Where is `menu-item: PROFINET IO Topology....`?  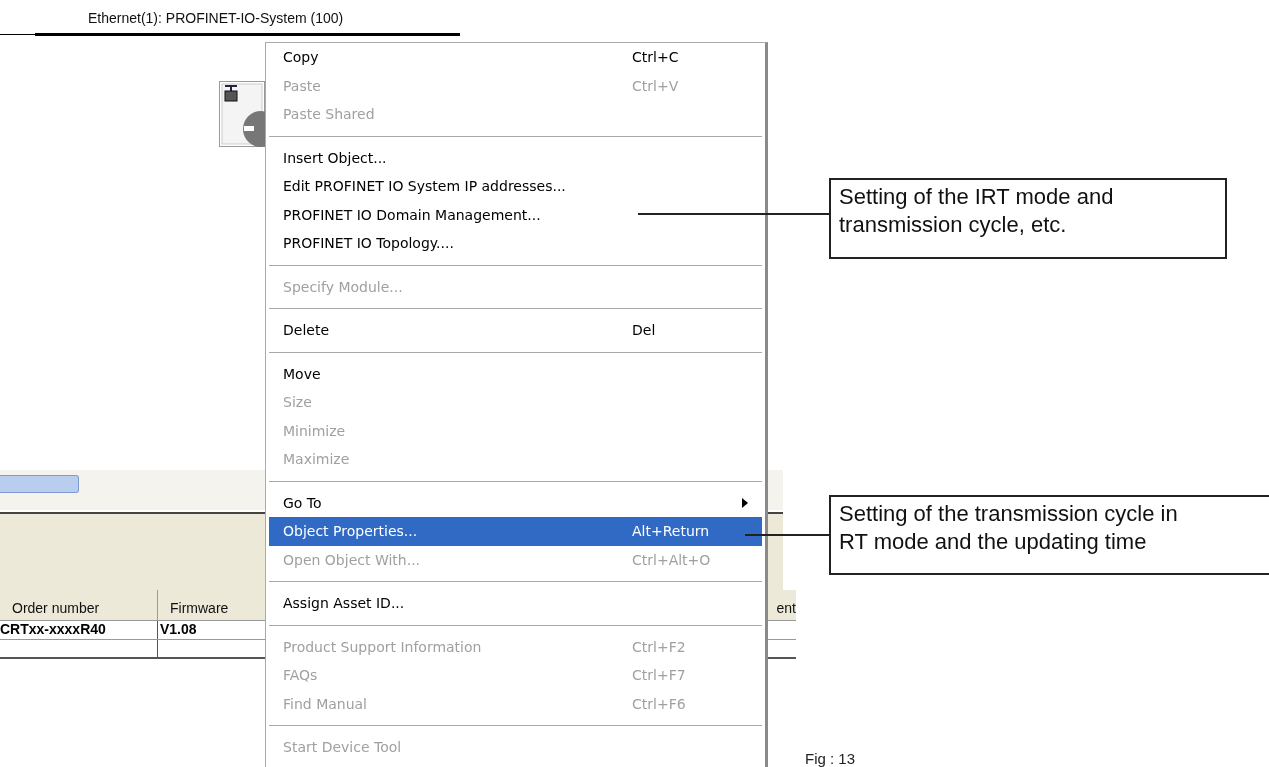 menu-item: PROFINET IO Topology.... is located at coordinates (515, 243).